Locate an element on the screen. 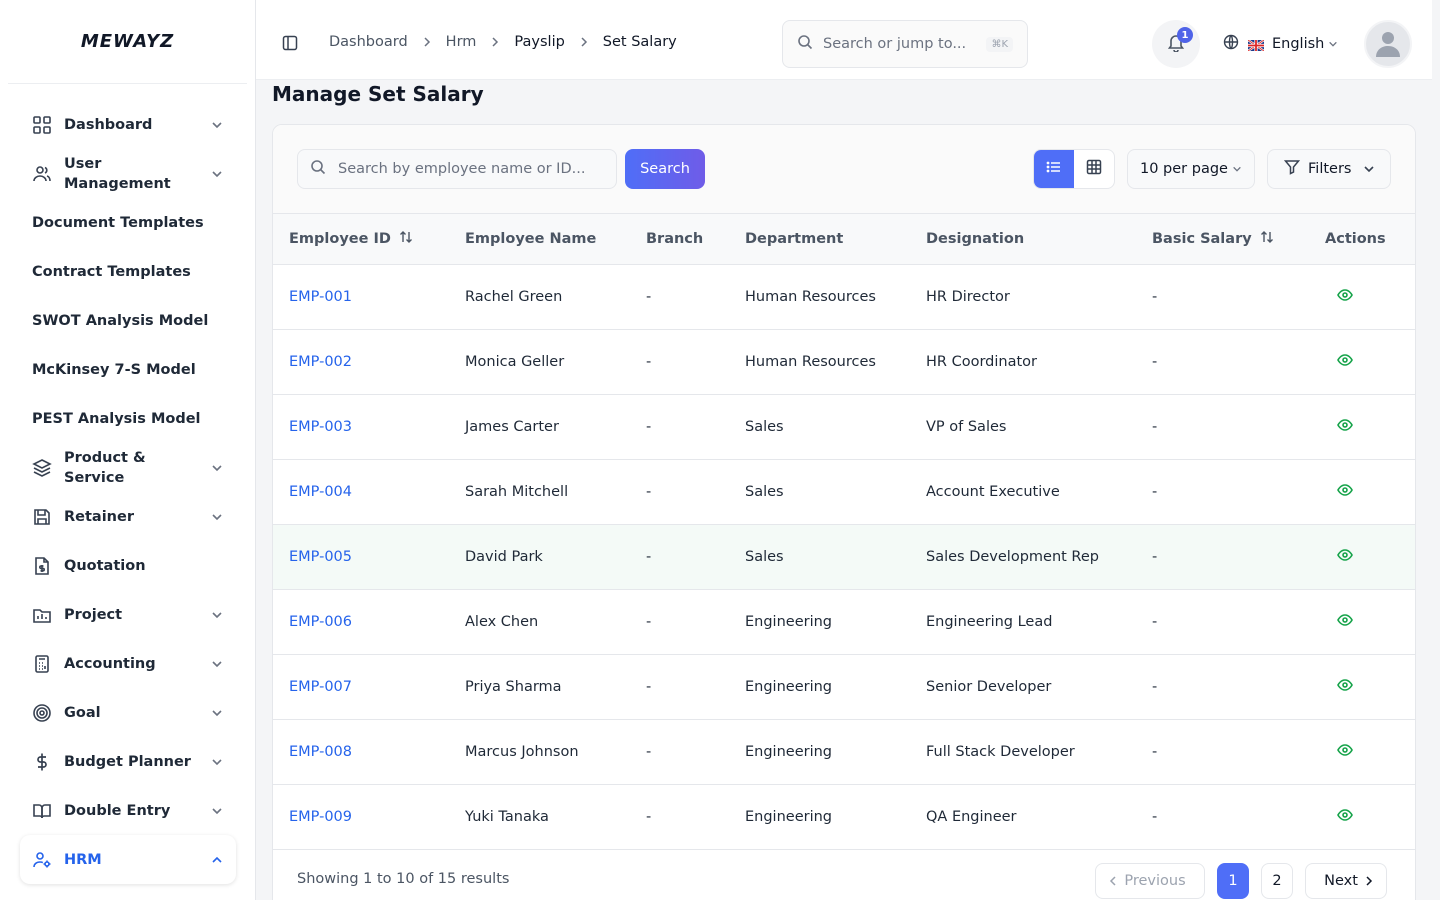 The image size is (1440, 900). sidebar-item-goal: Goal is located at coordinates (128, 712).